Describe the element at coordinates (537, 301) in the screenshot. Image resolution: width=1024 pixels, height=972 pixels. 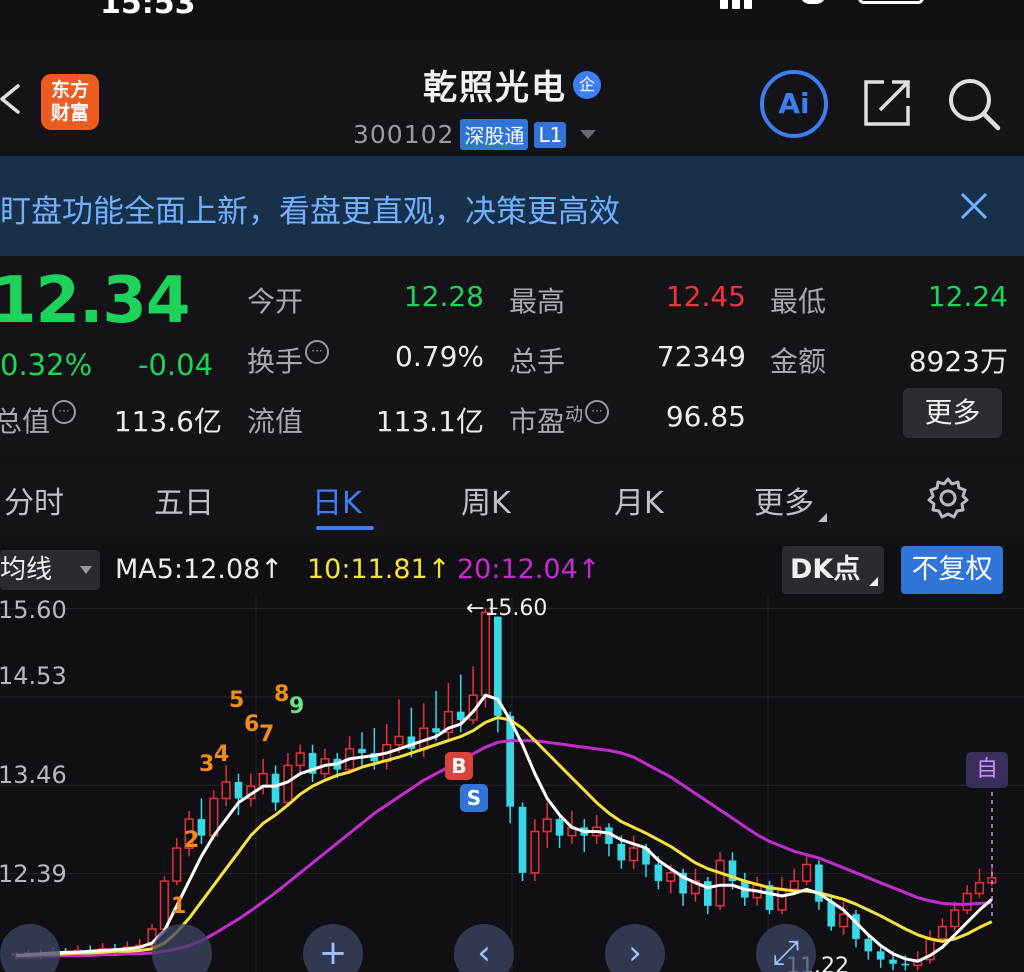
I see `label-high: 最高` at that location.